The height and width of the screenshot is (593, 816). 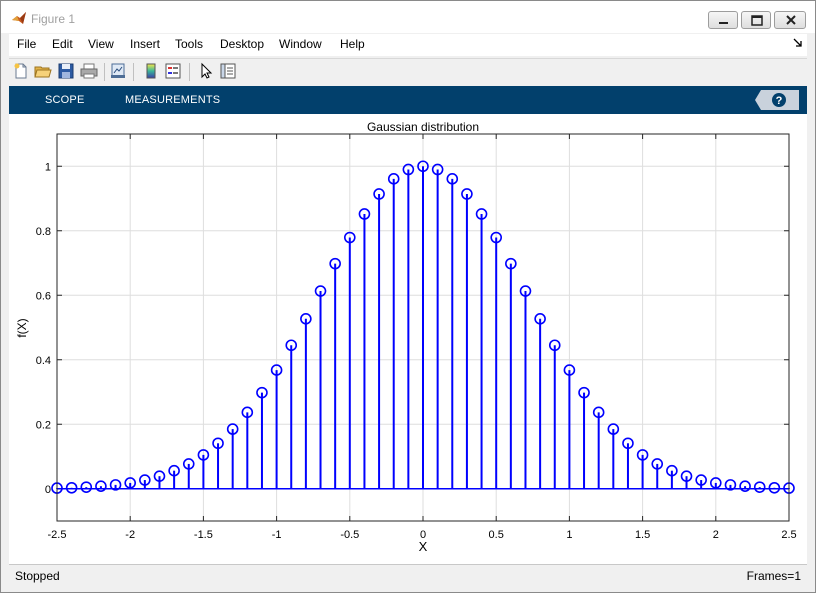 What do you see at coordinates (300, 44) in the screenshot?
I see `menu-window: Window` at bounding box center [300, 44].